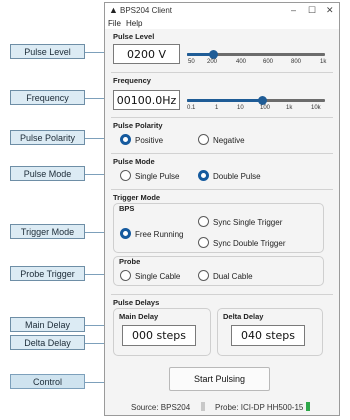 This screenshot has width=350, height=420. I want to click on radio-double-pulse, so click(203, 175).